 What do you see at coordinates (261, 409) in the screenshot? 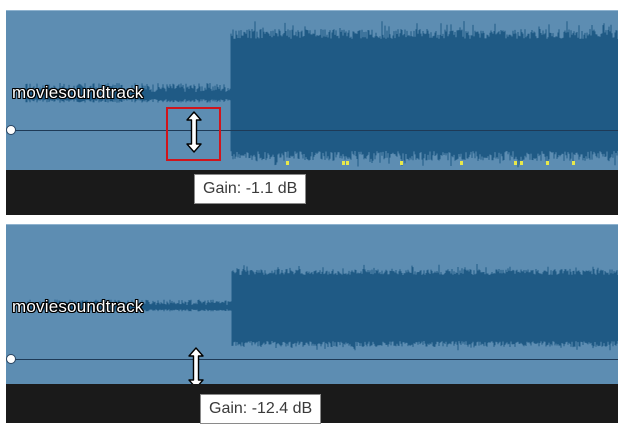
I see `gain-tooltip: Gain: -12.4 dB` at bounding box center [261, 409].